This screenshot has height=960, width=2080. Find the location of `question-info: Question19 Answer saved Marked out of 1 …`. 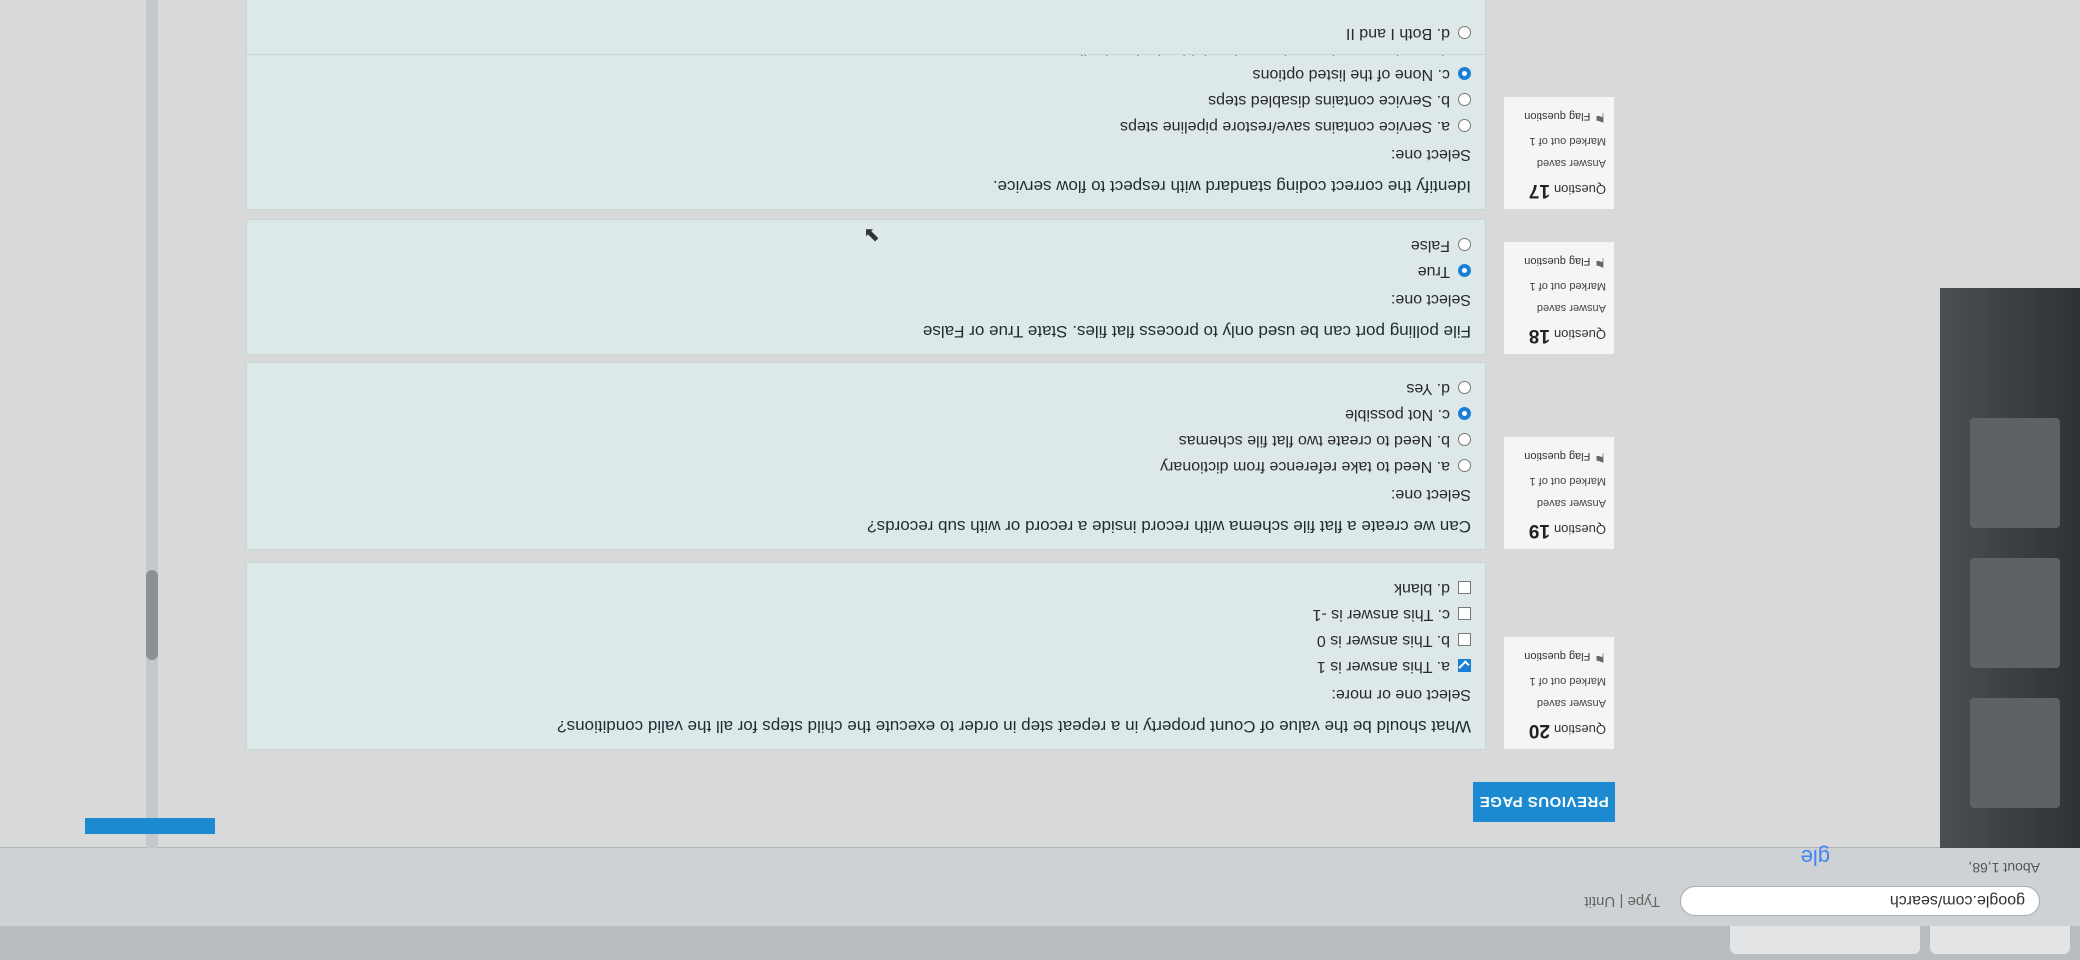

question-info: Question19 Answer saved Marked out of 1 … is located at coordinates (1559, 493).